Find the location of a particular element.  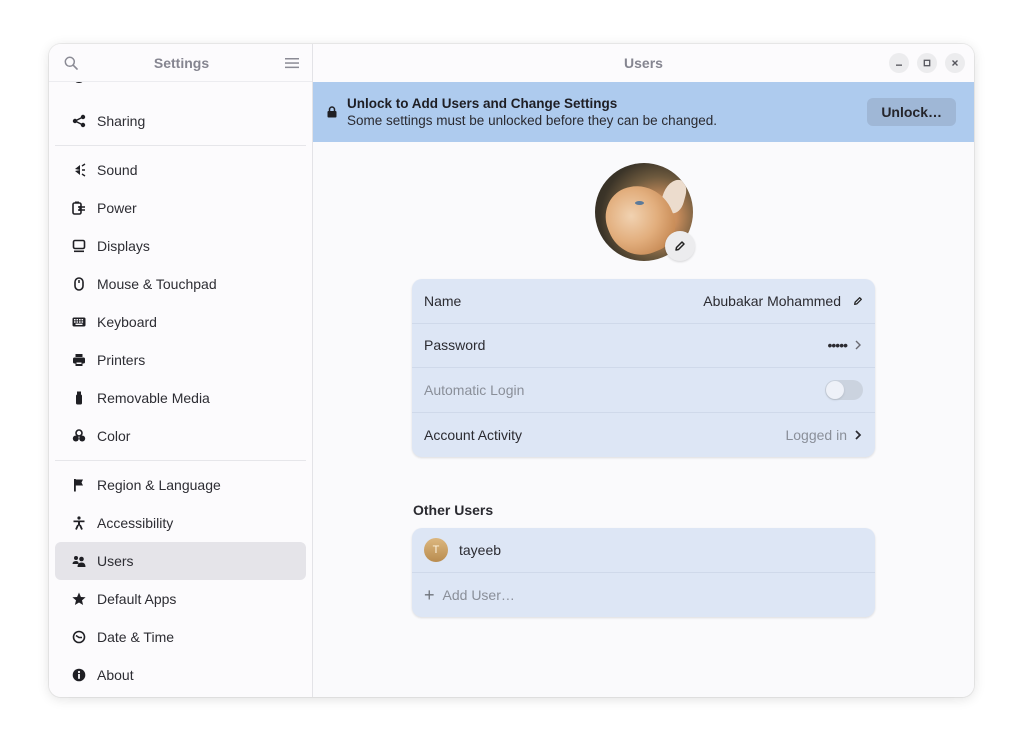

sidebar-item-removable-media: Removable Media is located at coordinates (180, 398).